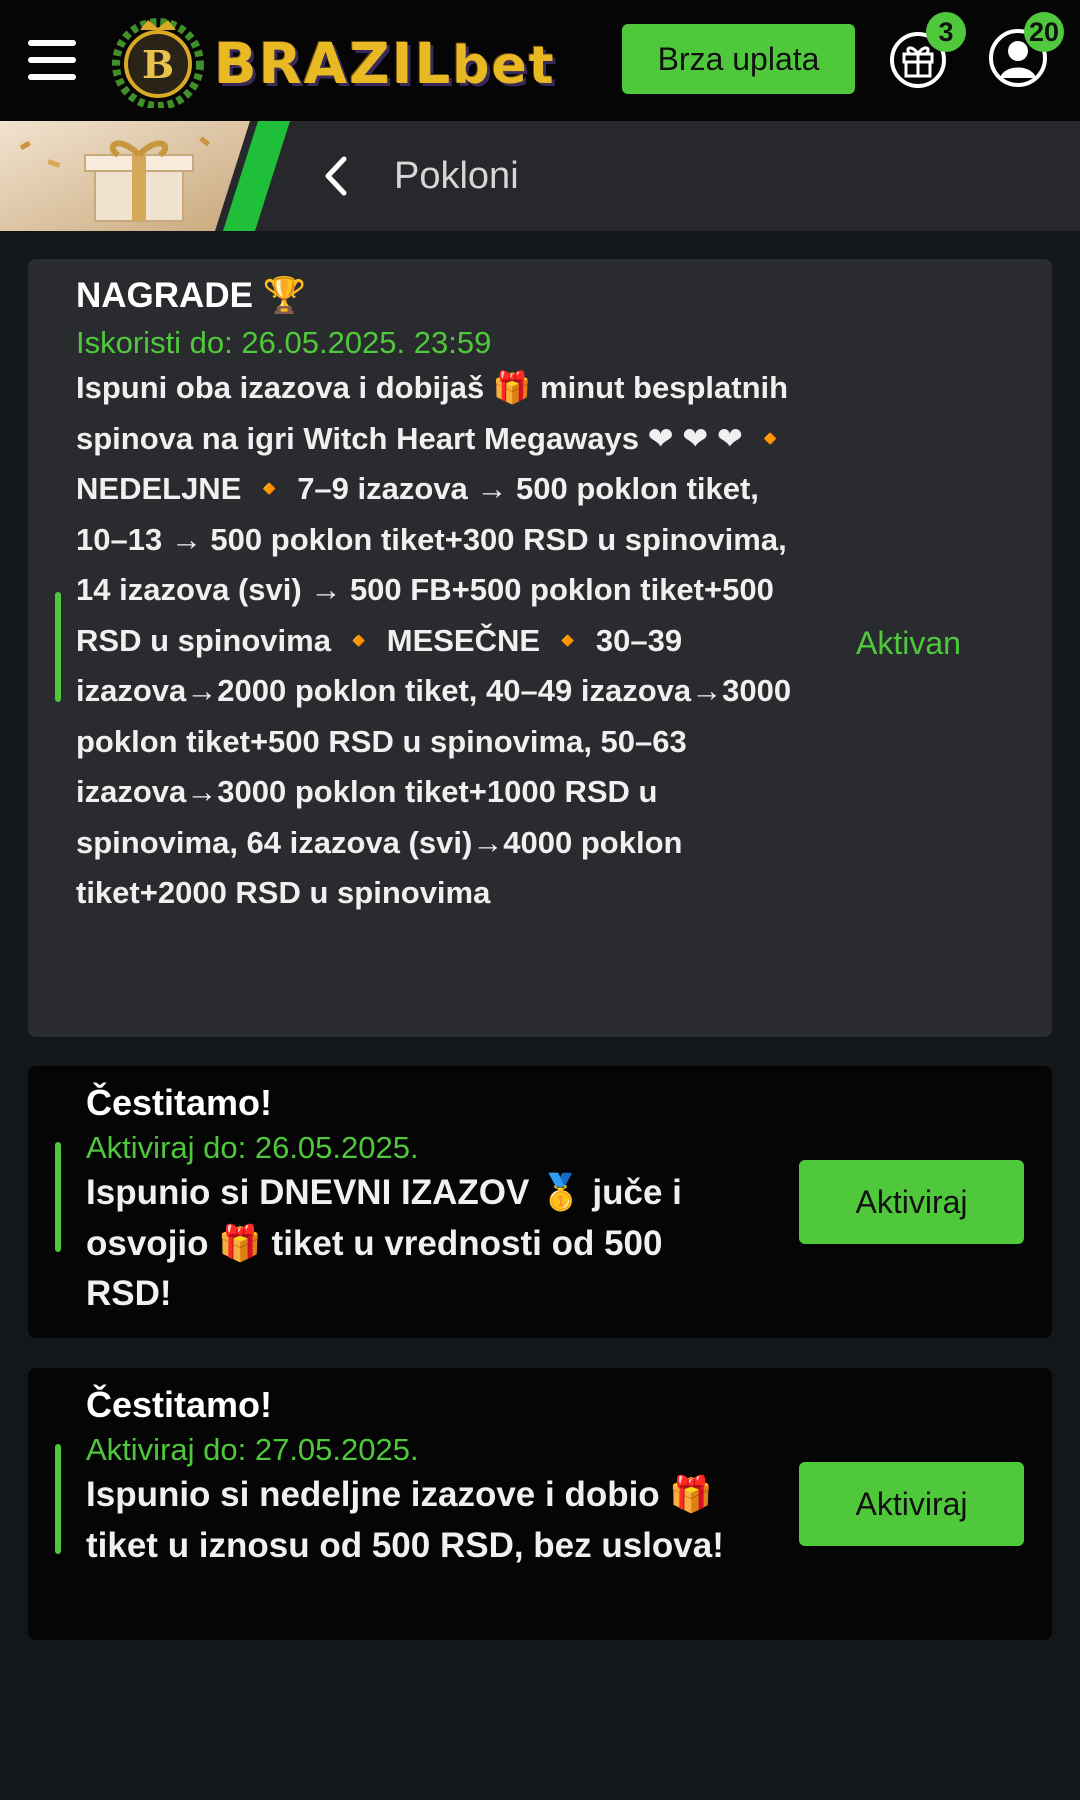 Image resolution: width=1080 pixels, height=1800 pixels. What do you see at coordinates (456, 176) in the screenshot?
I see `page-title: Pokloni` at bounding box center [456, 176].